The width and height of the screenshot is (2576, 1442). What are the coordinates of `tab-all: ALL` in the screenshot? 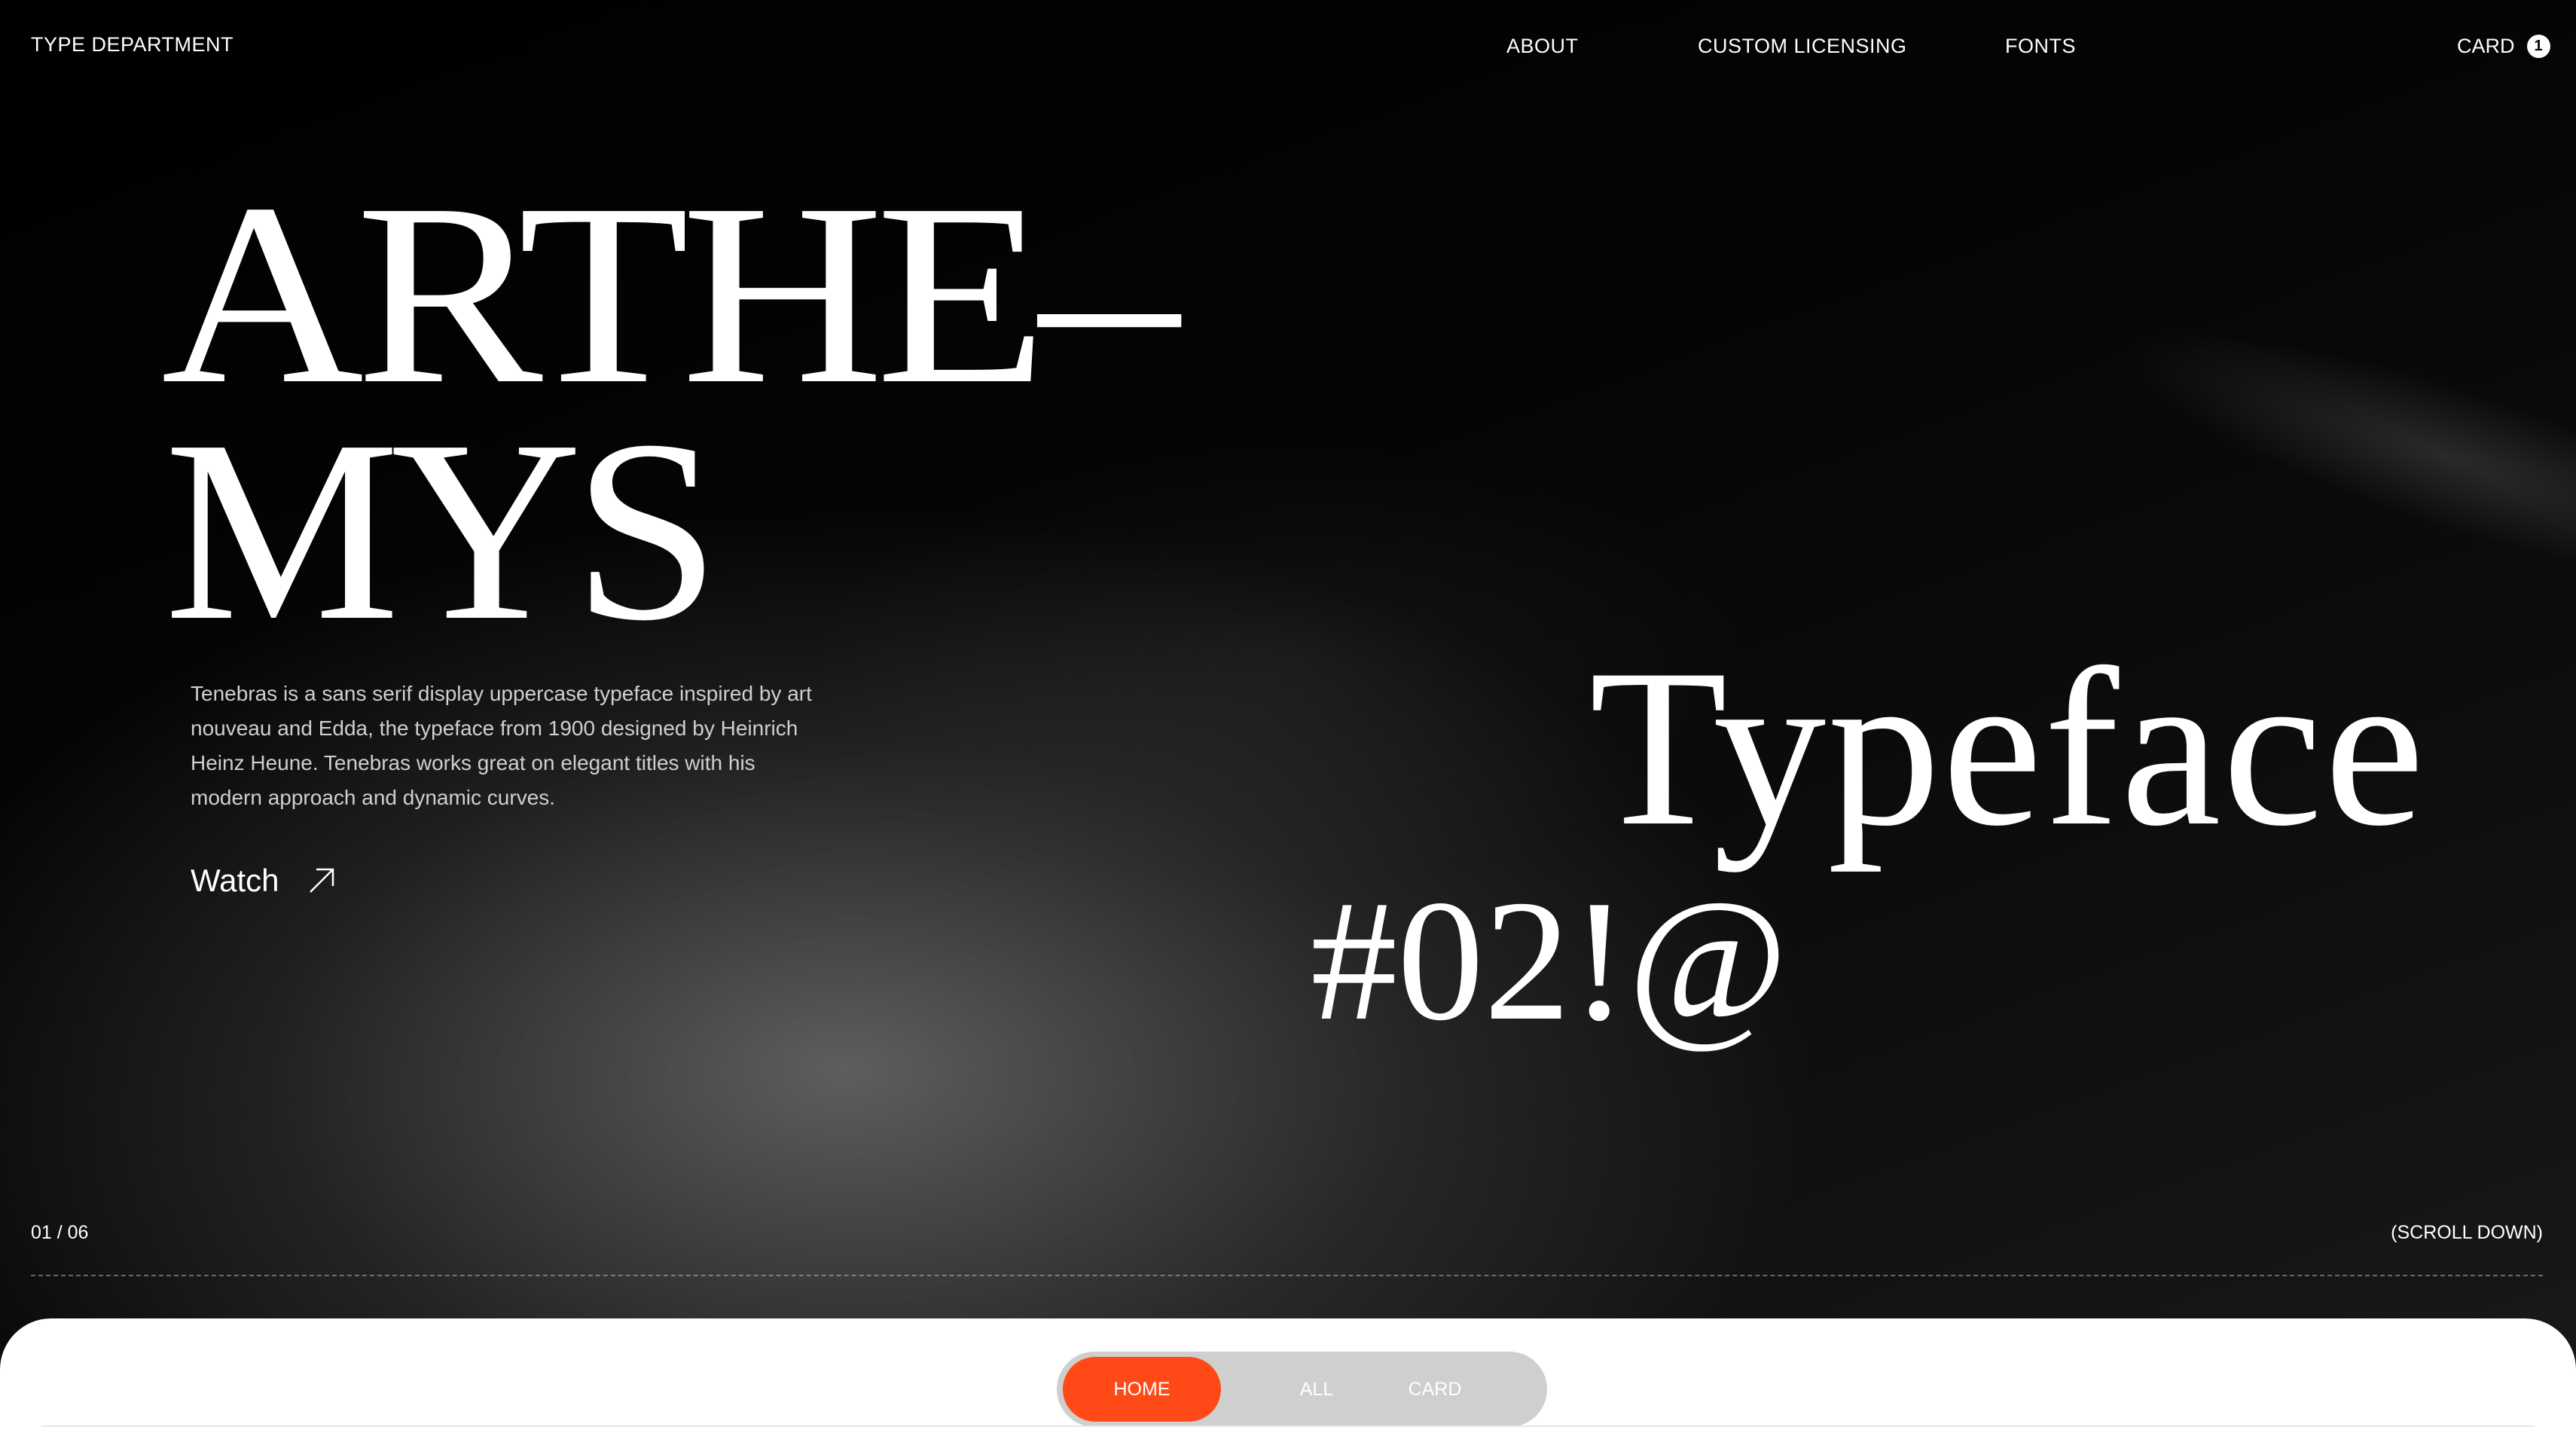 It's located at (1317, 1389).